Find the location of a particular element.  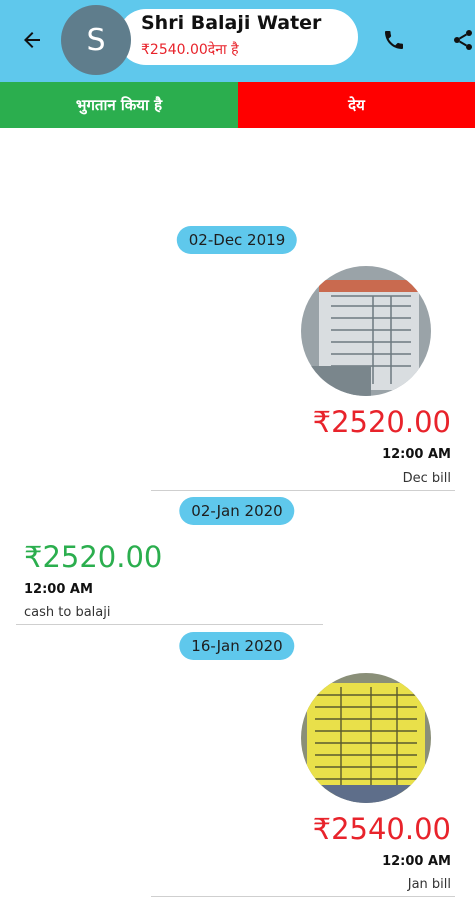

date-chip: 02-Dec 2019 is located at coordinates (237, 240).